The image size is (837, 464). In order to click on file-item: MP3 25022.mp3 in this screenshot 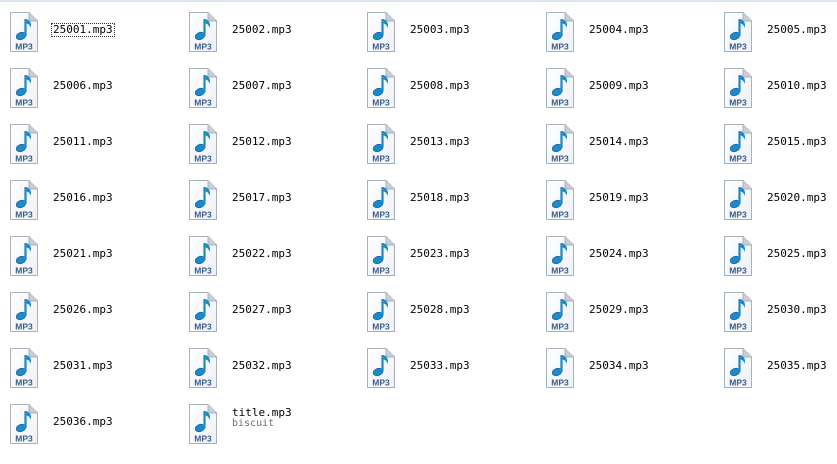, I will do `click(271, 258)`.